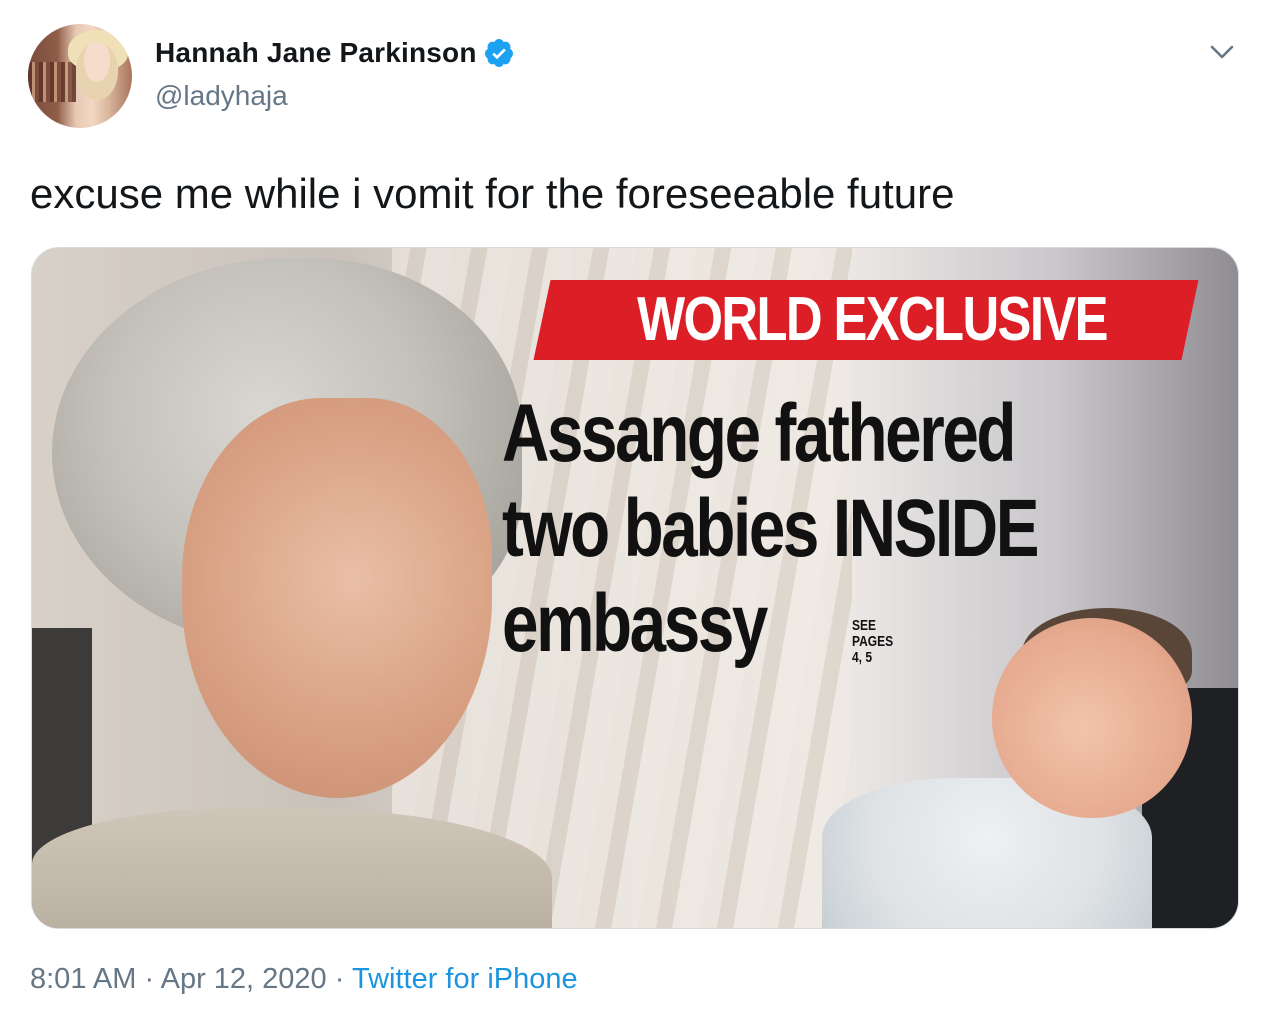  I want to click on avatar, so click(80, 76).